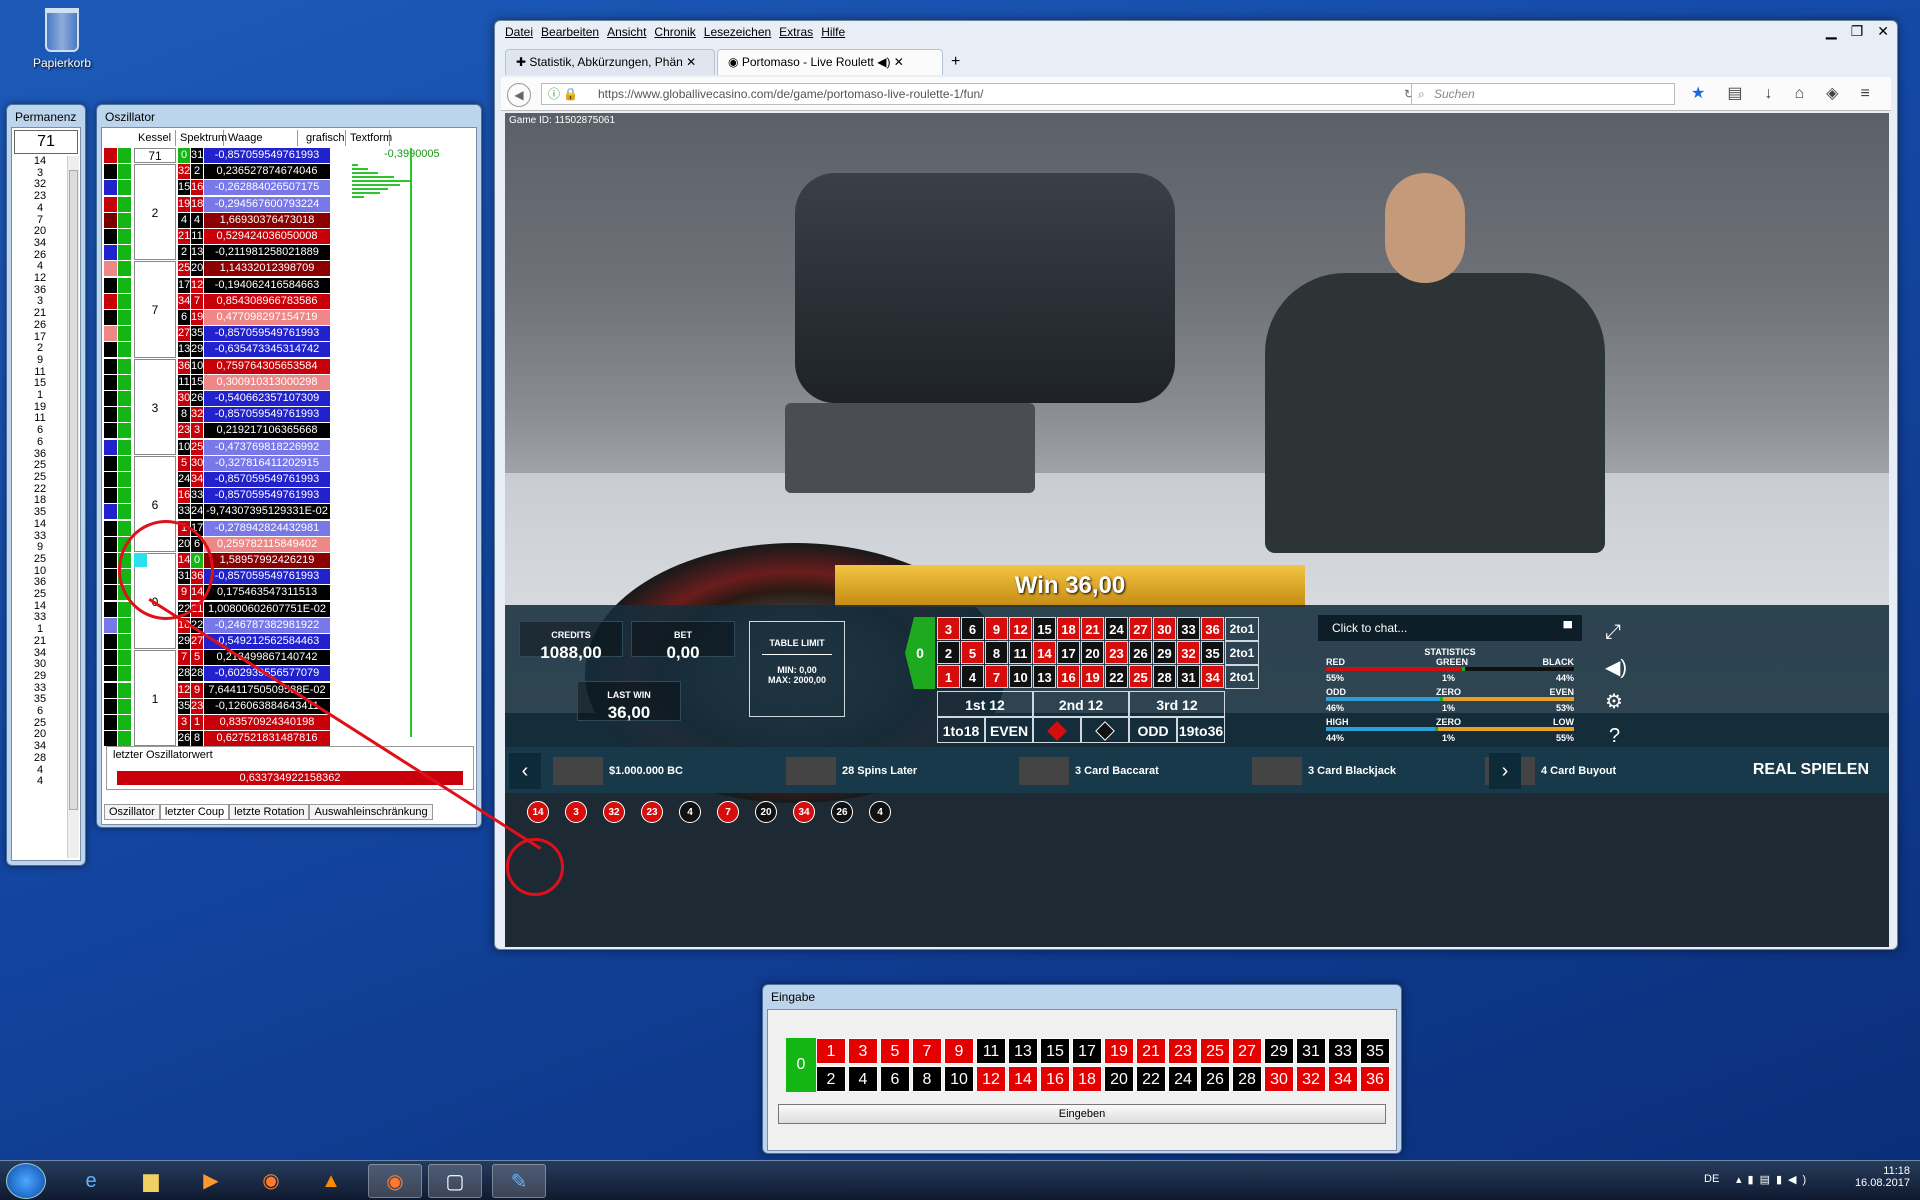 The height and width of the screenshot is (1200, 1920). Describe the element at coordinates (1505, 771) in the screenshot. I see `lobby-next-icon: ›` at that location.